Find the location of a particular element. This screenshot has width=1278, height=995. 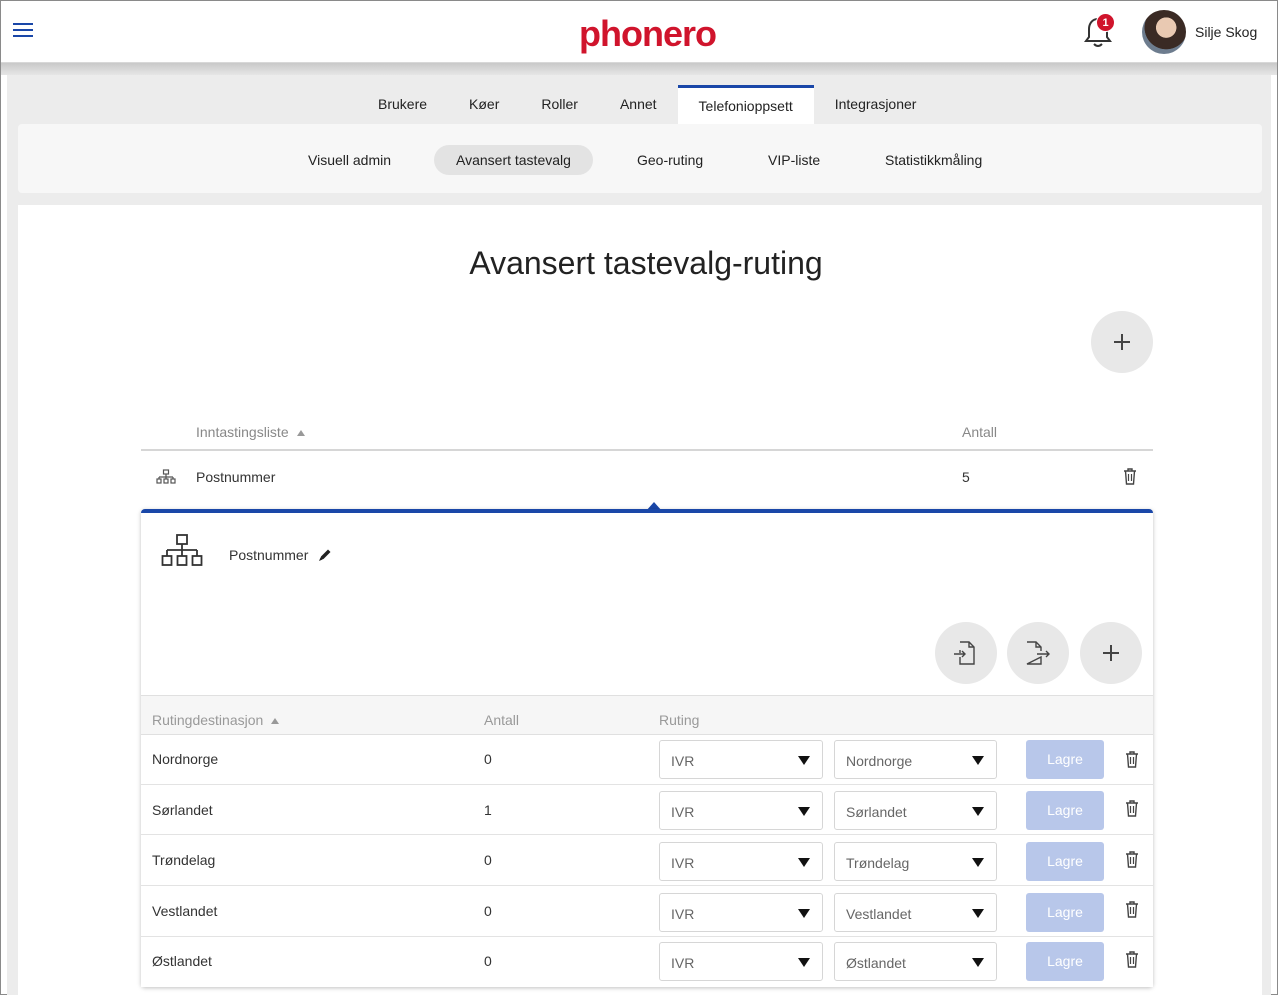

logo: phonero is located at coordinates (648, 34).